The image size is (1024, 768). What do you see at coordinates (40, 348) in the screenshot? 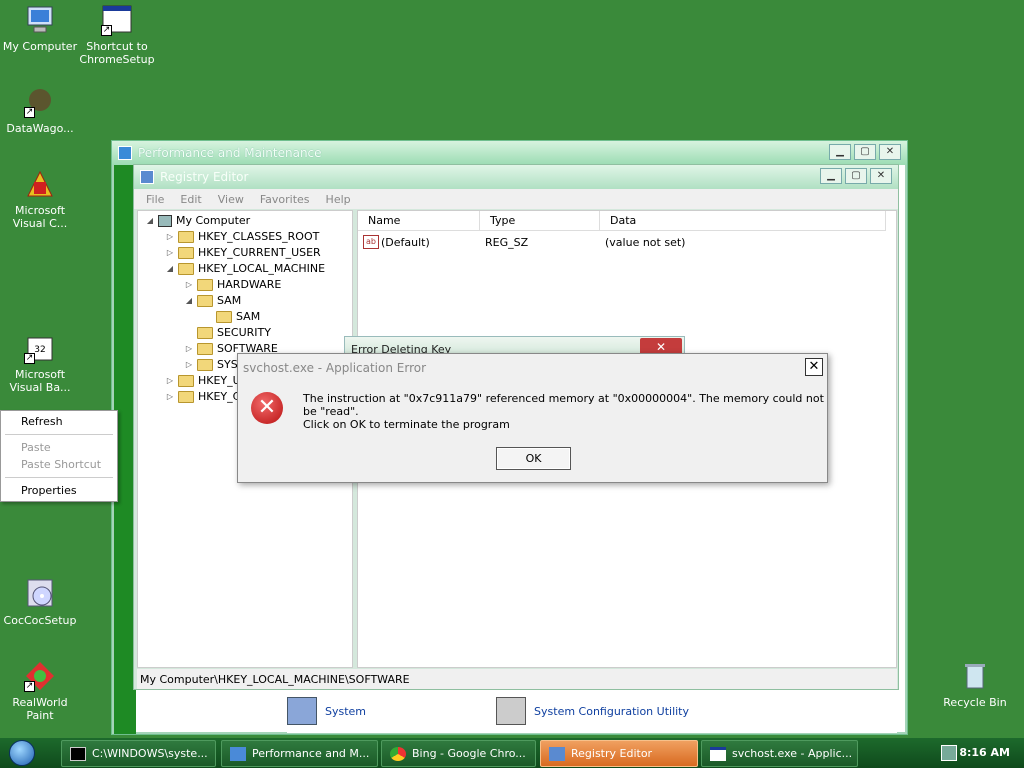
I see `visual-basic-icon: 32 ↗` at bounding box center [40, 348].